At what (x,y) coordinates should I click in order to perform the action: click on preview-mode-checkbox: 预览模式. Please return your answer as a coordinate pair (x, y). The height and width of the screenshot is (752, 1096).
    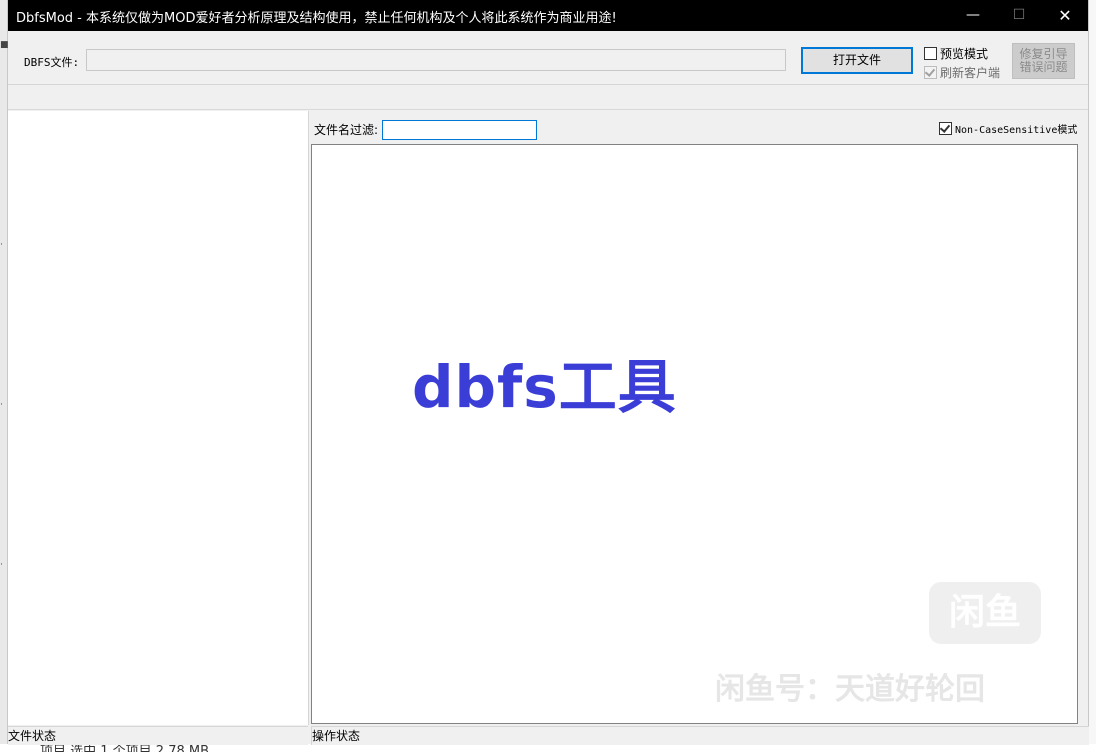
    Looking at the image, I should click on (956, 53).